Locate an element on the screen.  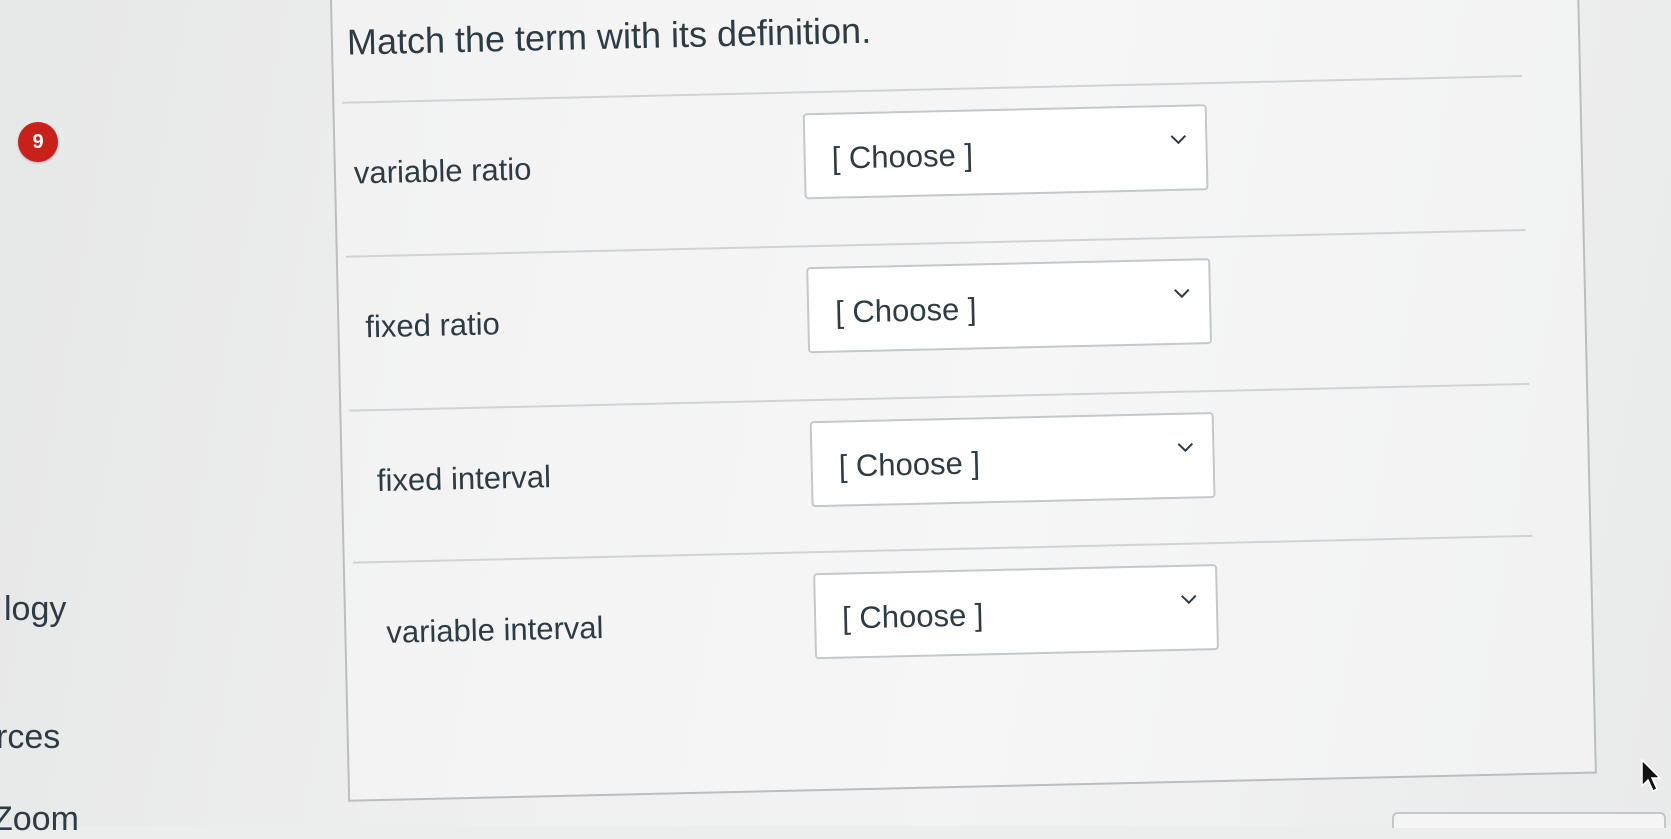
match-row-variable-ratio: variable ratio [ Choose ] is located at coordinates (929, 158).